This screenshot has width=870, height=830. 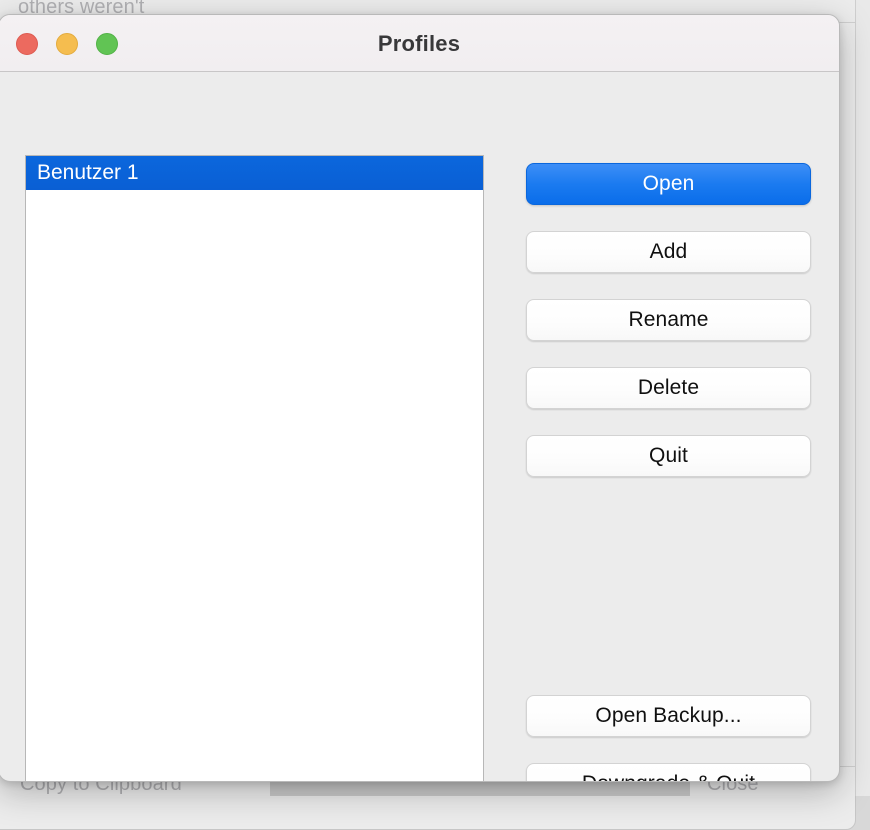 I want to click on dialog-title: Profiles, so click(x=419, y=43).